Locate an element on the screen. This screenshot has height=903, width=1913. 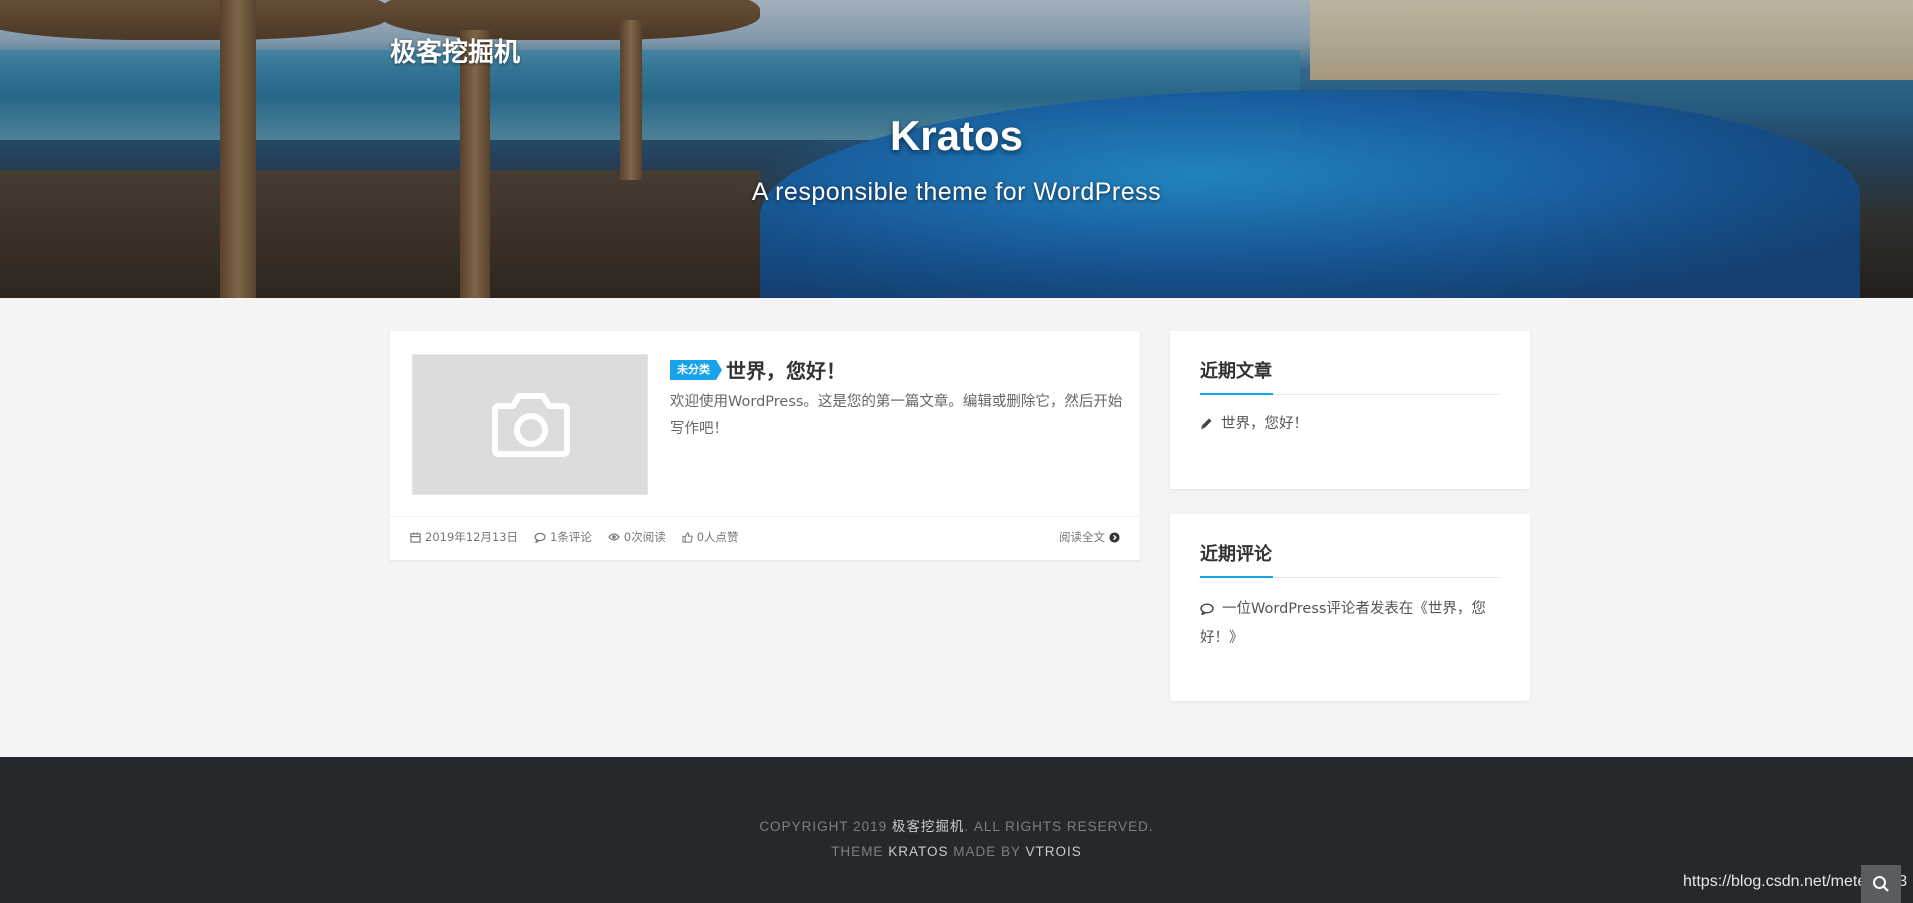
calendar-icon is located at coordinates (415, 537).